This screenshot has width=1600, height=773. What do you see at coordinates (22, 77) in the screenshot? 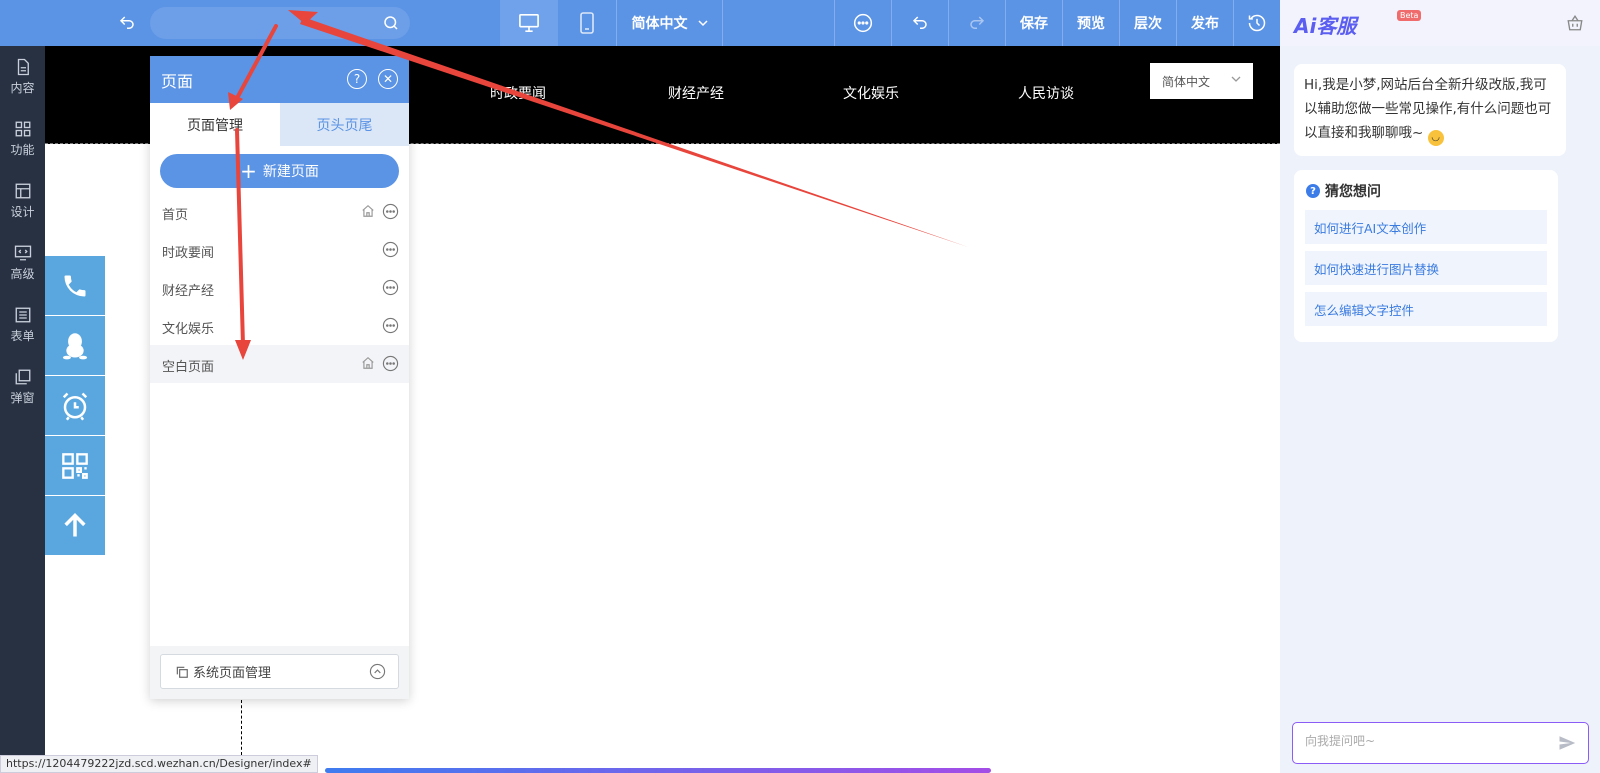
I see `sidebar-item-content: 内容` at bounding box center [22, 77].